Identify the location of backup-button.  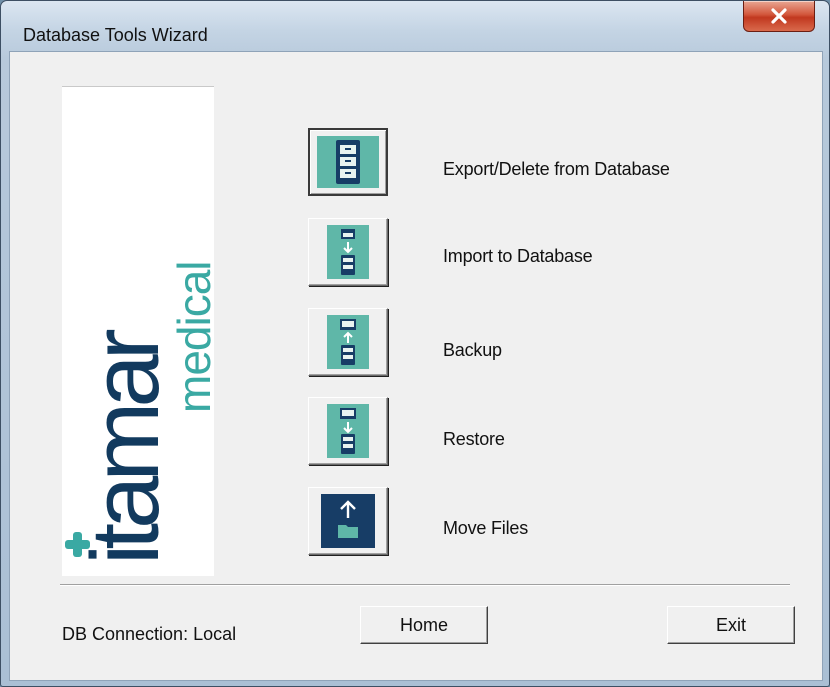
(348, 342).